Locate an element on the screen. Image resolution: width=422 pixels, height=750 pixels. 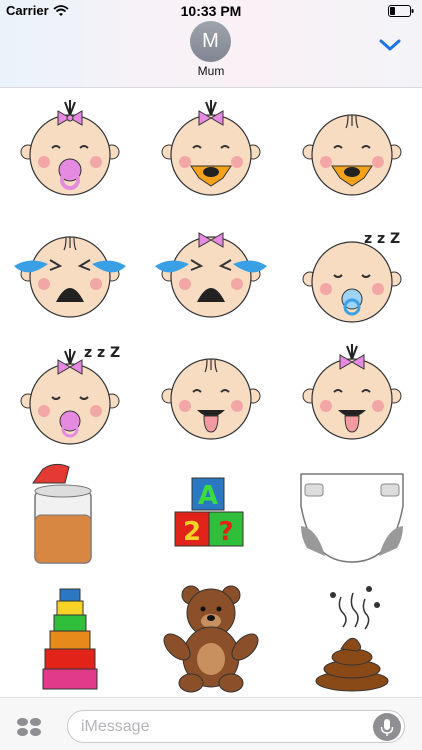
block-letter-a: A is located at coordinates (208, 496).